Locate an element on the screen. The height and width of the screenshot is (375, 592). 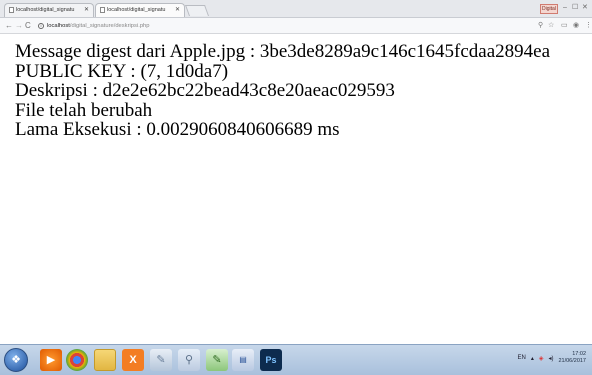
language-indicator: EN is located at coordinates (521, 358).